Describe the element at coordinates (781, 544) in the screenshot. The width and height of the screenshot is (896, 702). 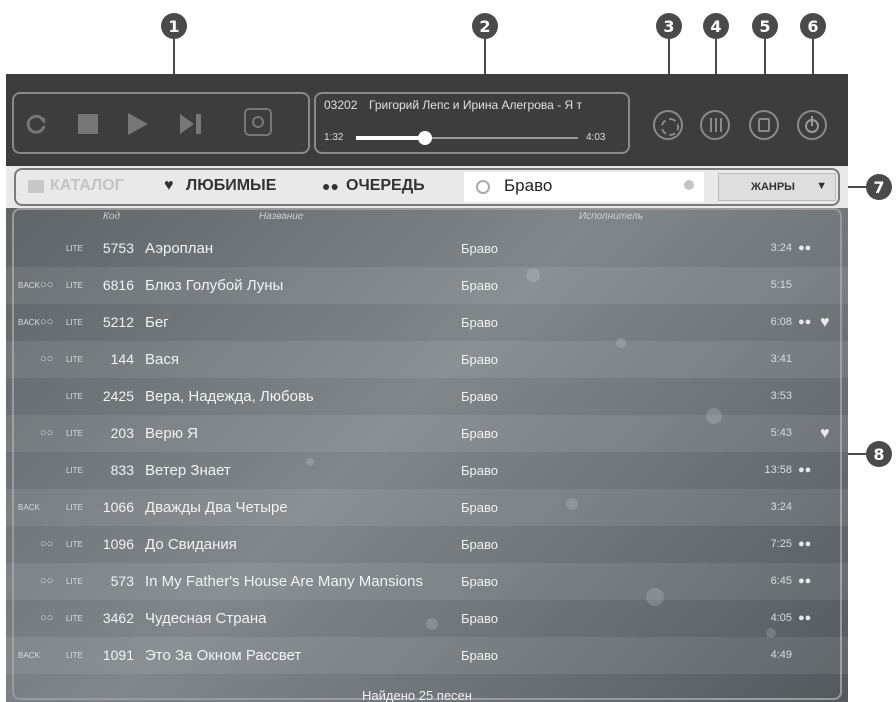
I see `song-duration: 7:25` at that location.